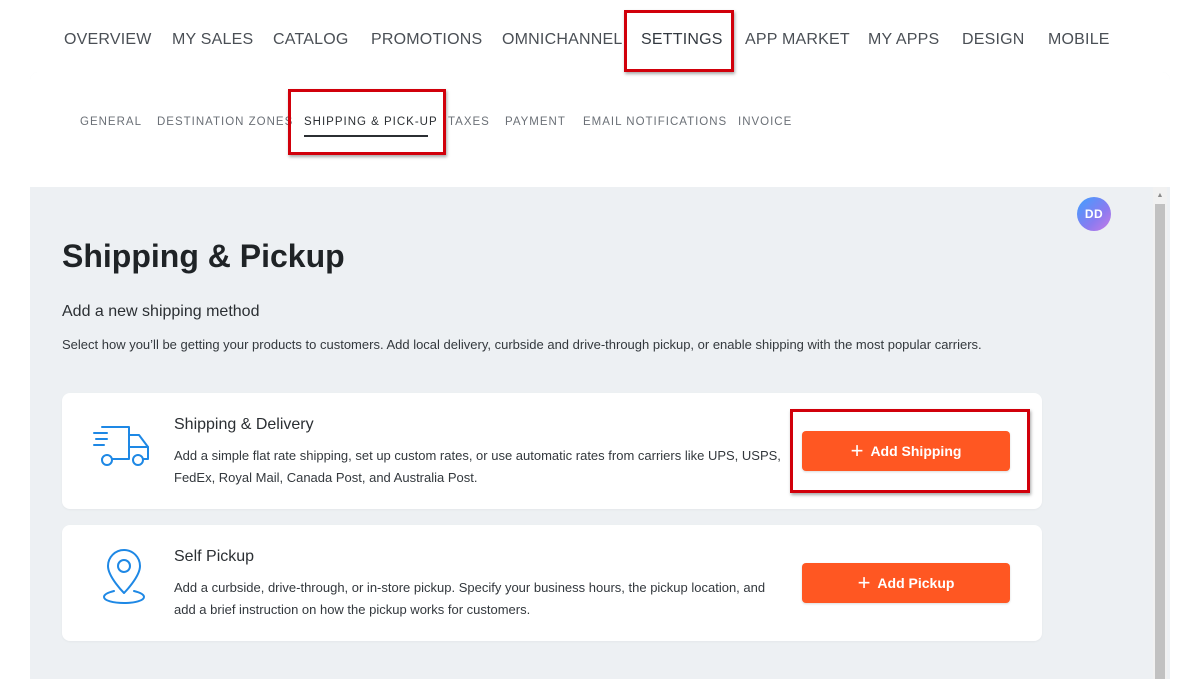 This screenshot has width=1191, height=679. What do you see at coordinates (535, 122) in the screenshot?
I see `sub-nav-payment: PAYMENT` at bounding box center [535, 122].